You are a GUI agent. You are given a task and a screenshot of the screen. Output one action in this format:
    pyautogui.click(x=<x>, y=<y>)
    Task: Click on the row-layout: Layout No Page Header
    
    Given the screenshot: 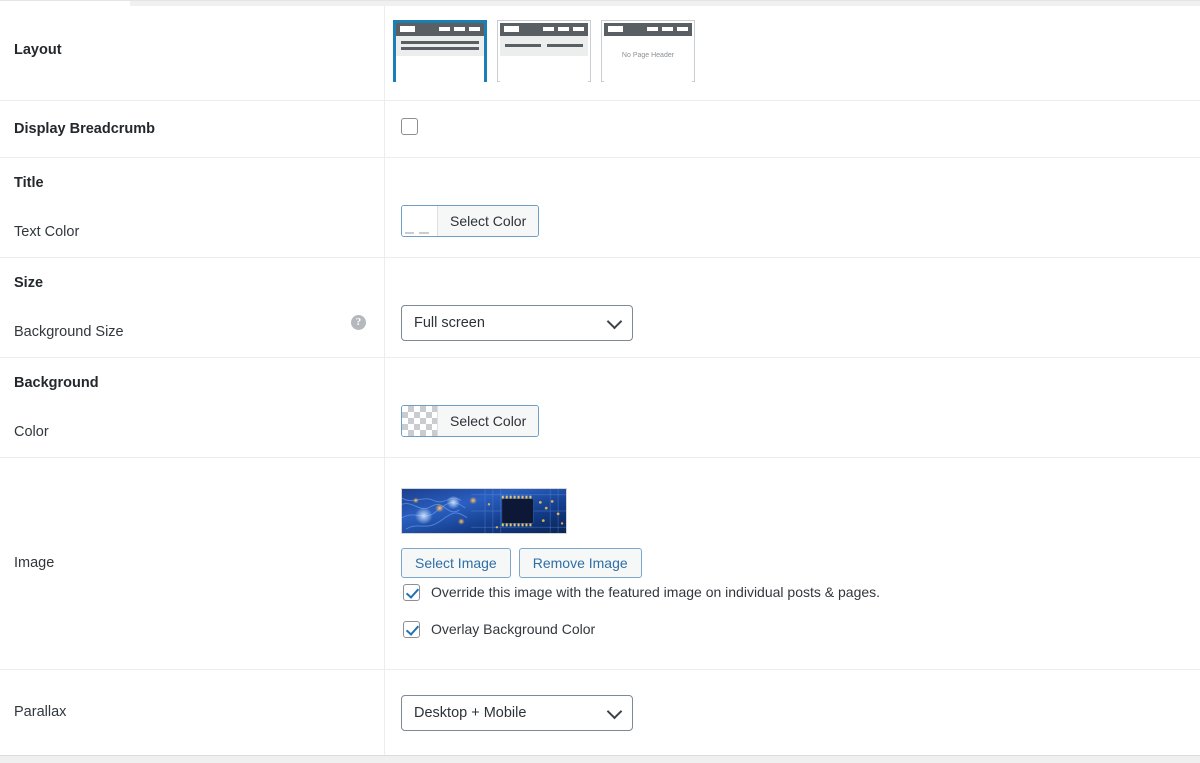 What is the action you would take?
    pyautogui.click(x=600, y=51)
    